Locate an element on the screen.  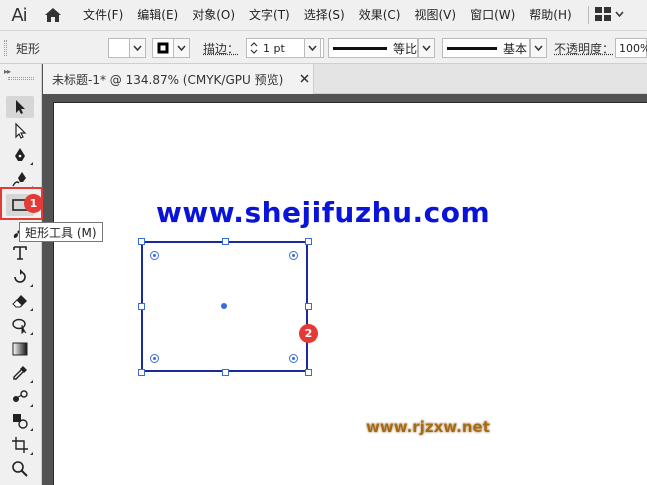
stroke-square-icon is located at coordinates (163, 48).